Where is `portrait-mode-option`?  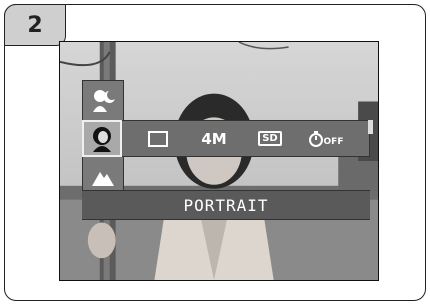 portrait-mode-option is located at coordinates (102, 138).